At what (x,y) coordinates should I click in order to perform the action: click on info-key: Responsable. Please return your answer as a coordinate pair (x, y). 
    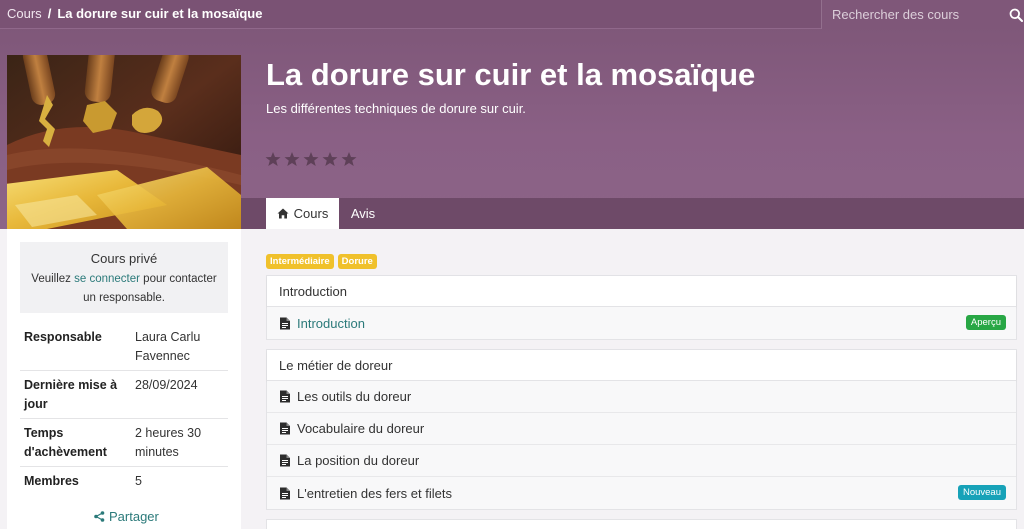
    Looking at the image, I should click on (63, 337).